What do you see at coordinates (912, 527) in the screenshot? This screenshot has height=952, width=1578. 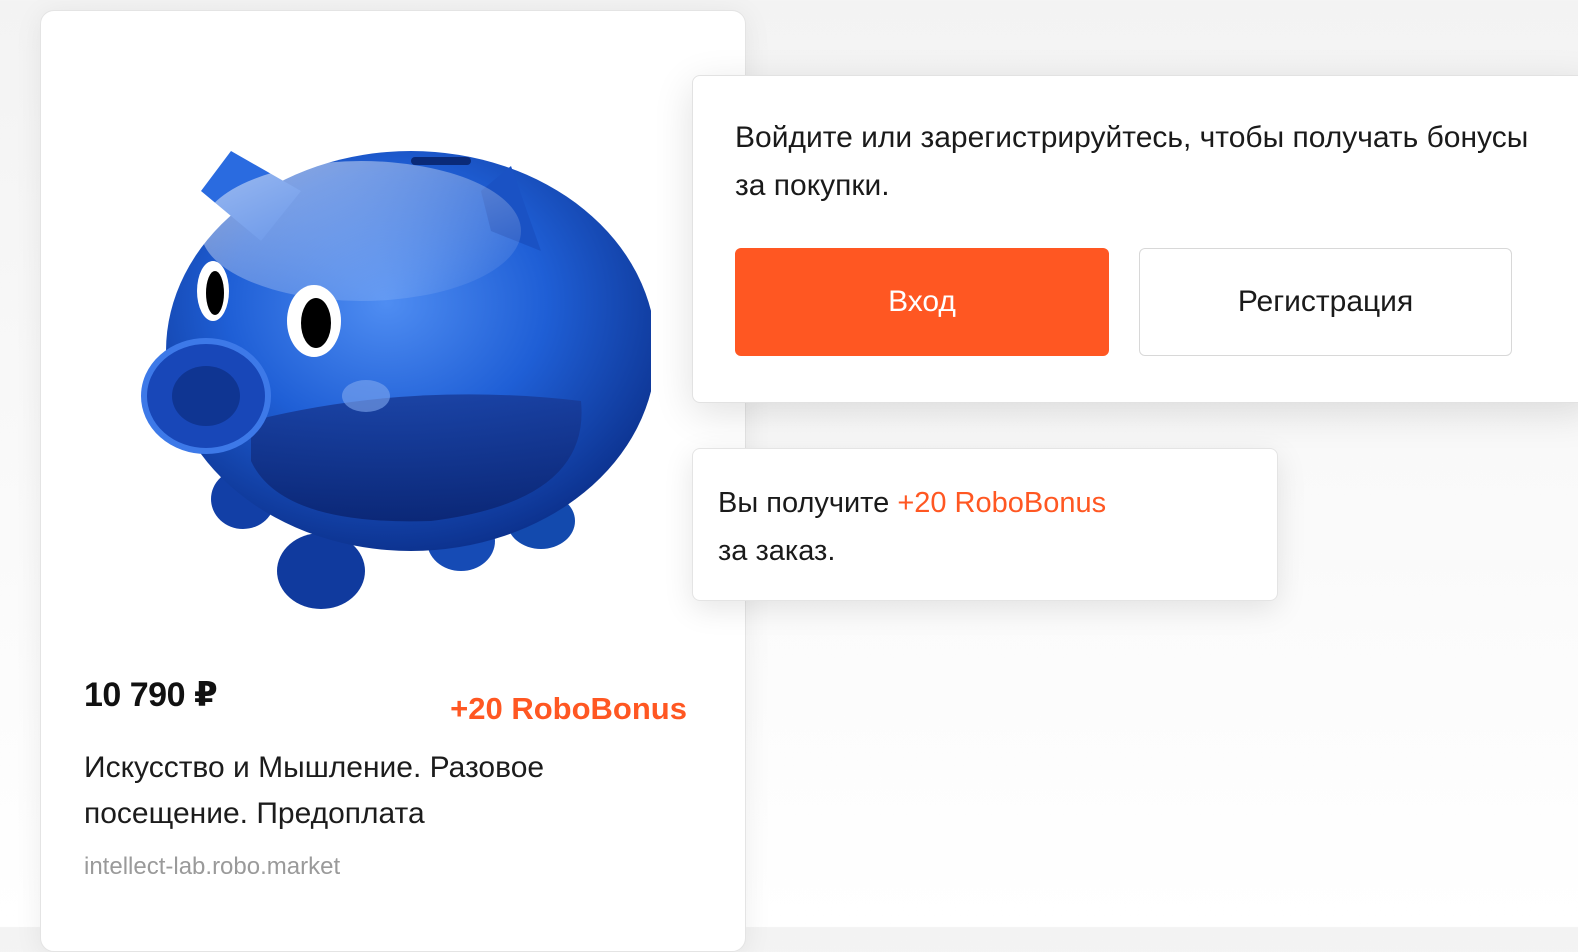 I see `bonus-tooltip-text: Вы получите +20 RoboBonus за заказ.` at bounding box center [912, 527].